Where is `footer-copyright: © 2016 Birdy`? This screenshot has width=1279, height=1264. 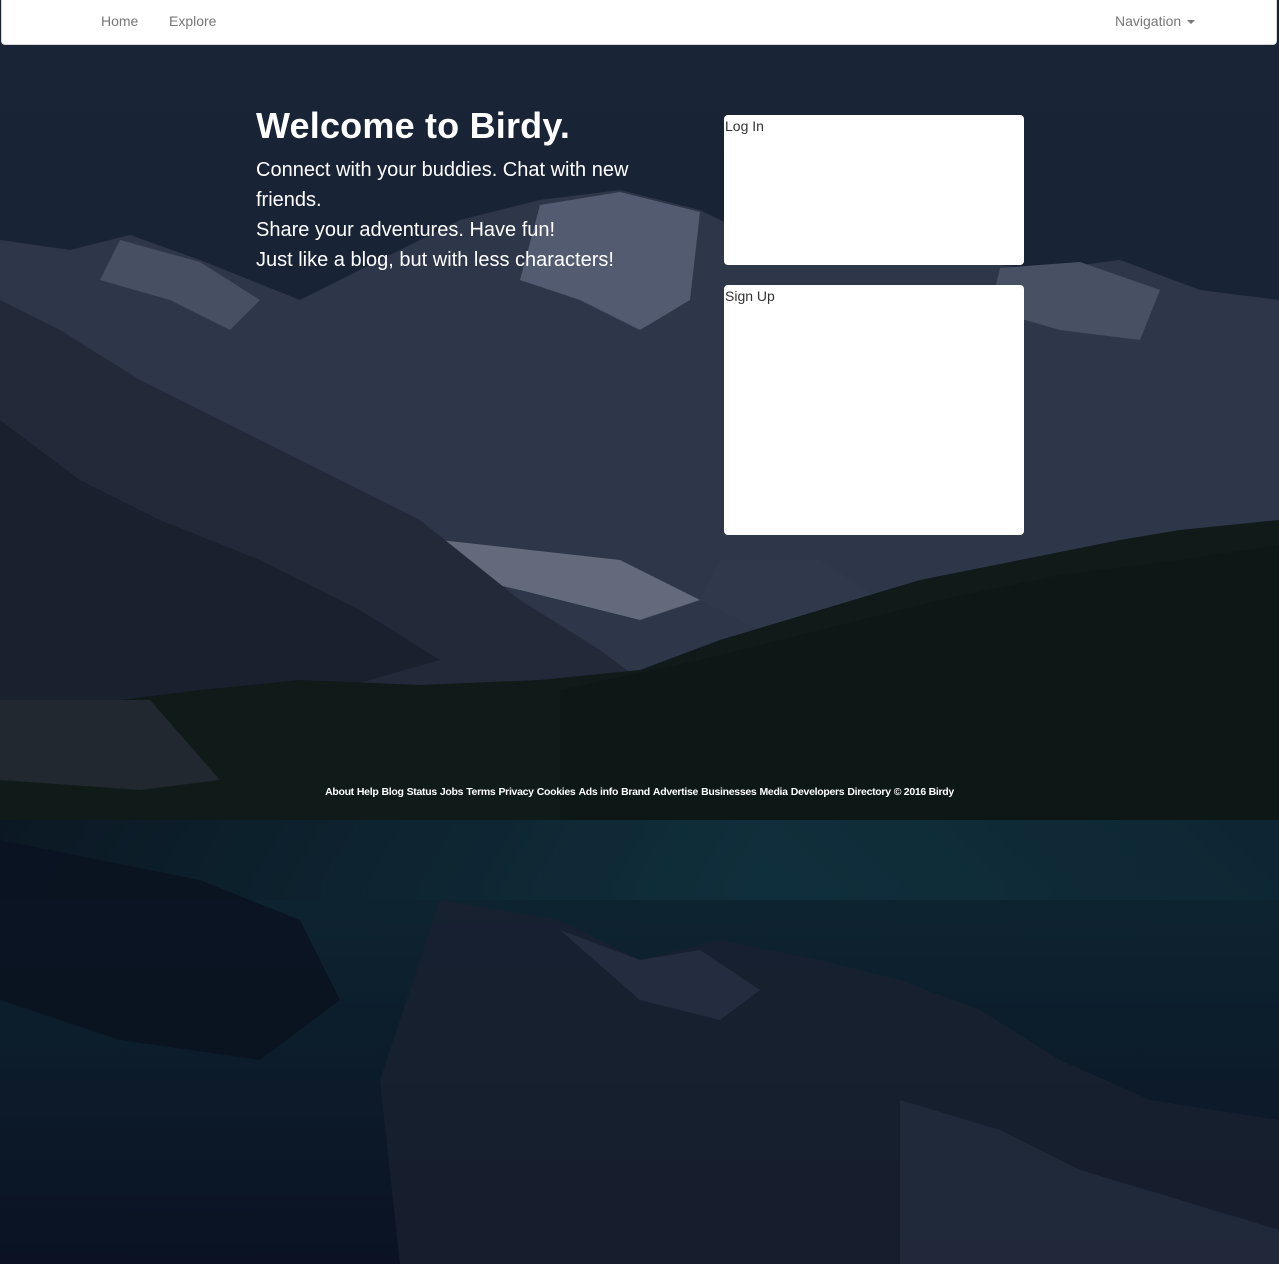 footer-copyright: © 2016 Birdy is located at coordinates (923, 792).